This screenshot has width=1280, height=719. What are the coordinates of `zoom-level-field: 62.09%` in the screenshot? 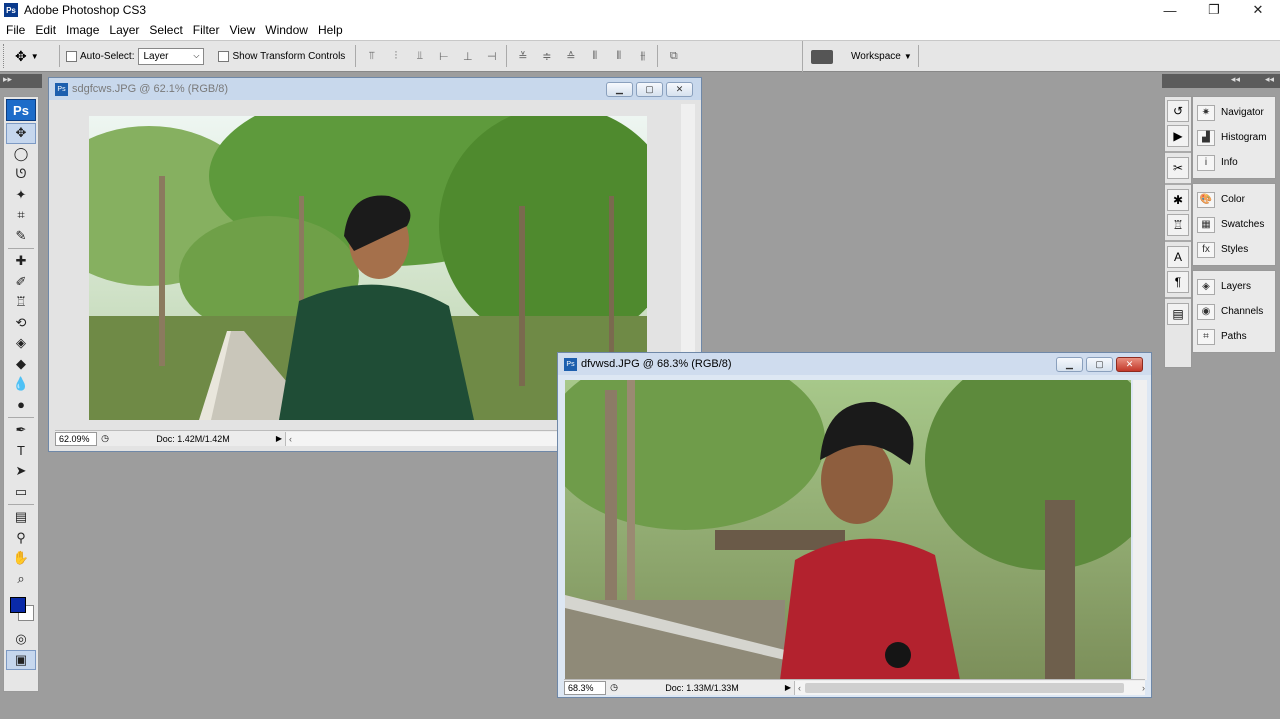 It's located at (76, 438).